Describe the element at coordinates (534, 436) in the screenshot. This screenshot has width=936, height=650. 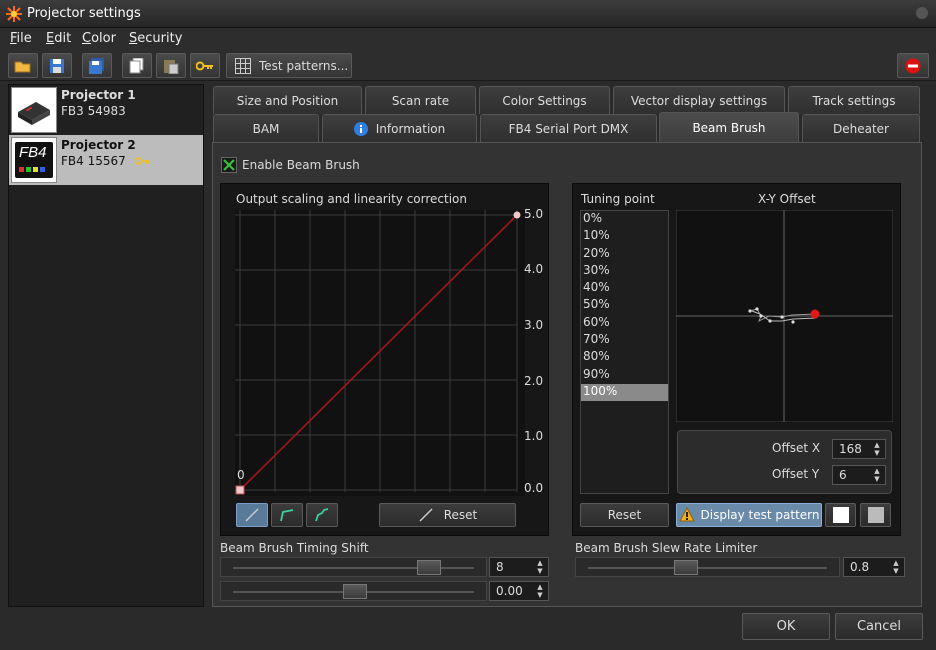
I see `y-tick-1: 1.0` at that location.